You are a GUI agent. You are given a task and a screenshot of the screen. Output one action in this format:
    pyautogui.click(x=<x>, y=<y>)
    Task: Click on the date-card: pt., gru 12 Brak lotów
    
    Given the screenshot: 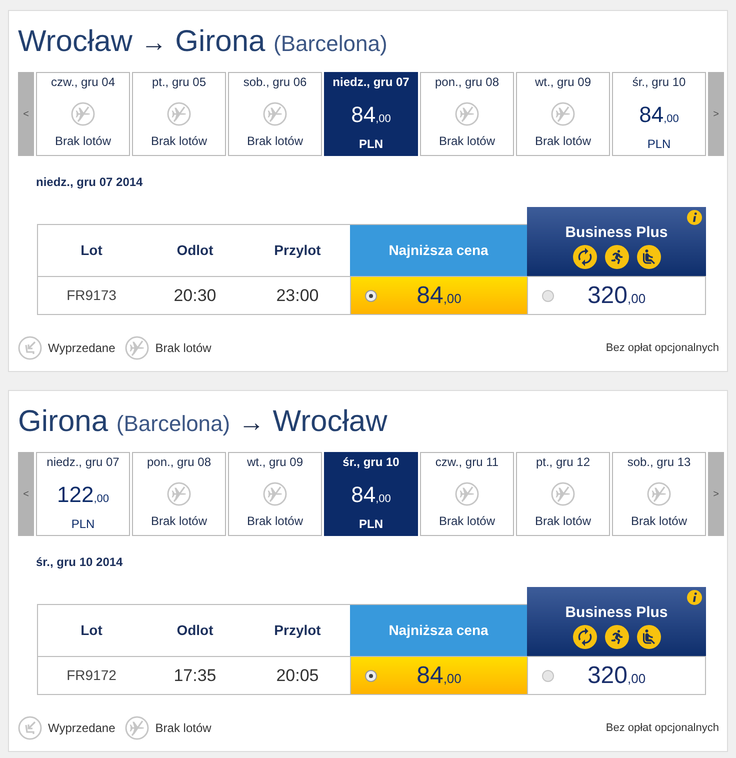 What is the action you would take?
    pyautogui.click(x=563, y=494)
    